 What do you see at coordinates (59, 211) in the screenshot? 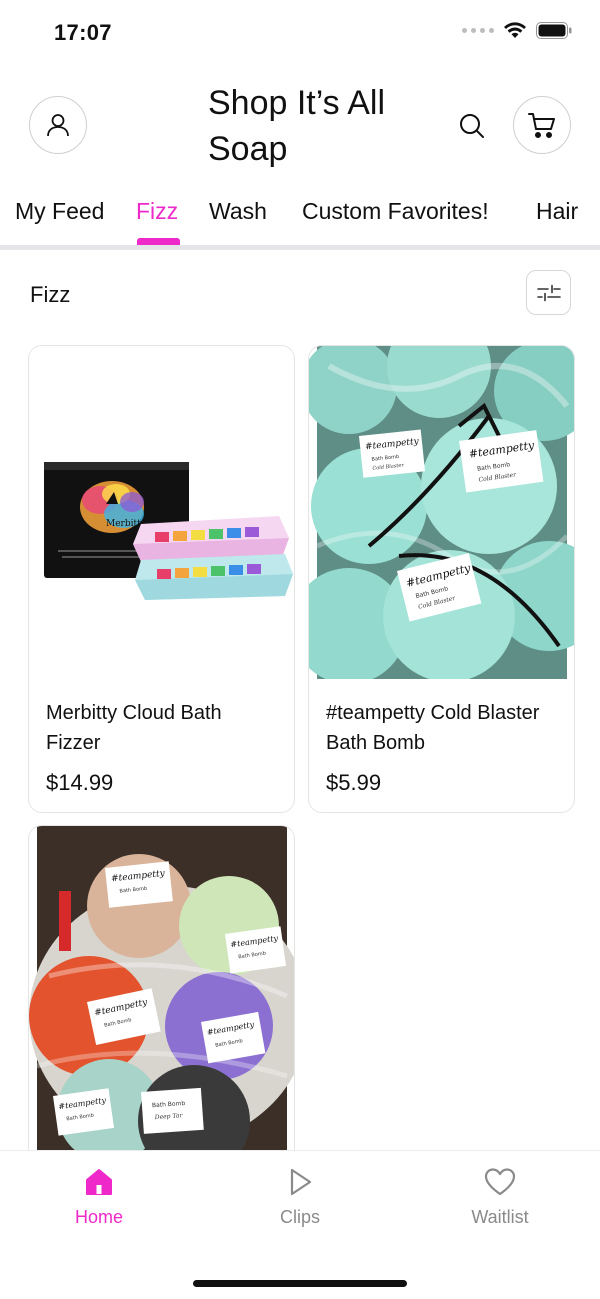
I see `tab-my-feed: My Feed` at bounding box center [59, 211].